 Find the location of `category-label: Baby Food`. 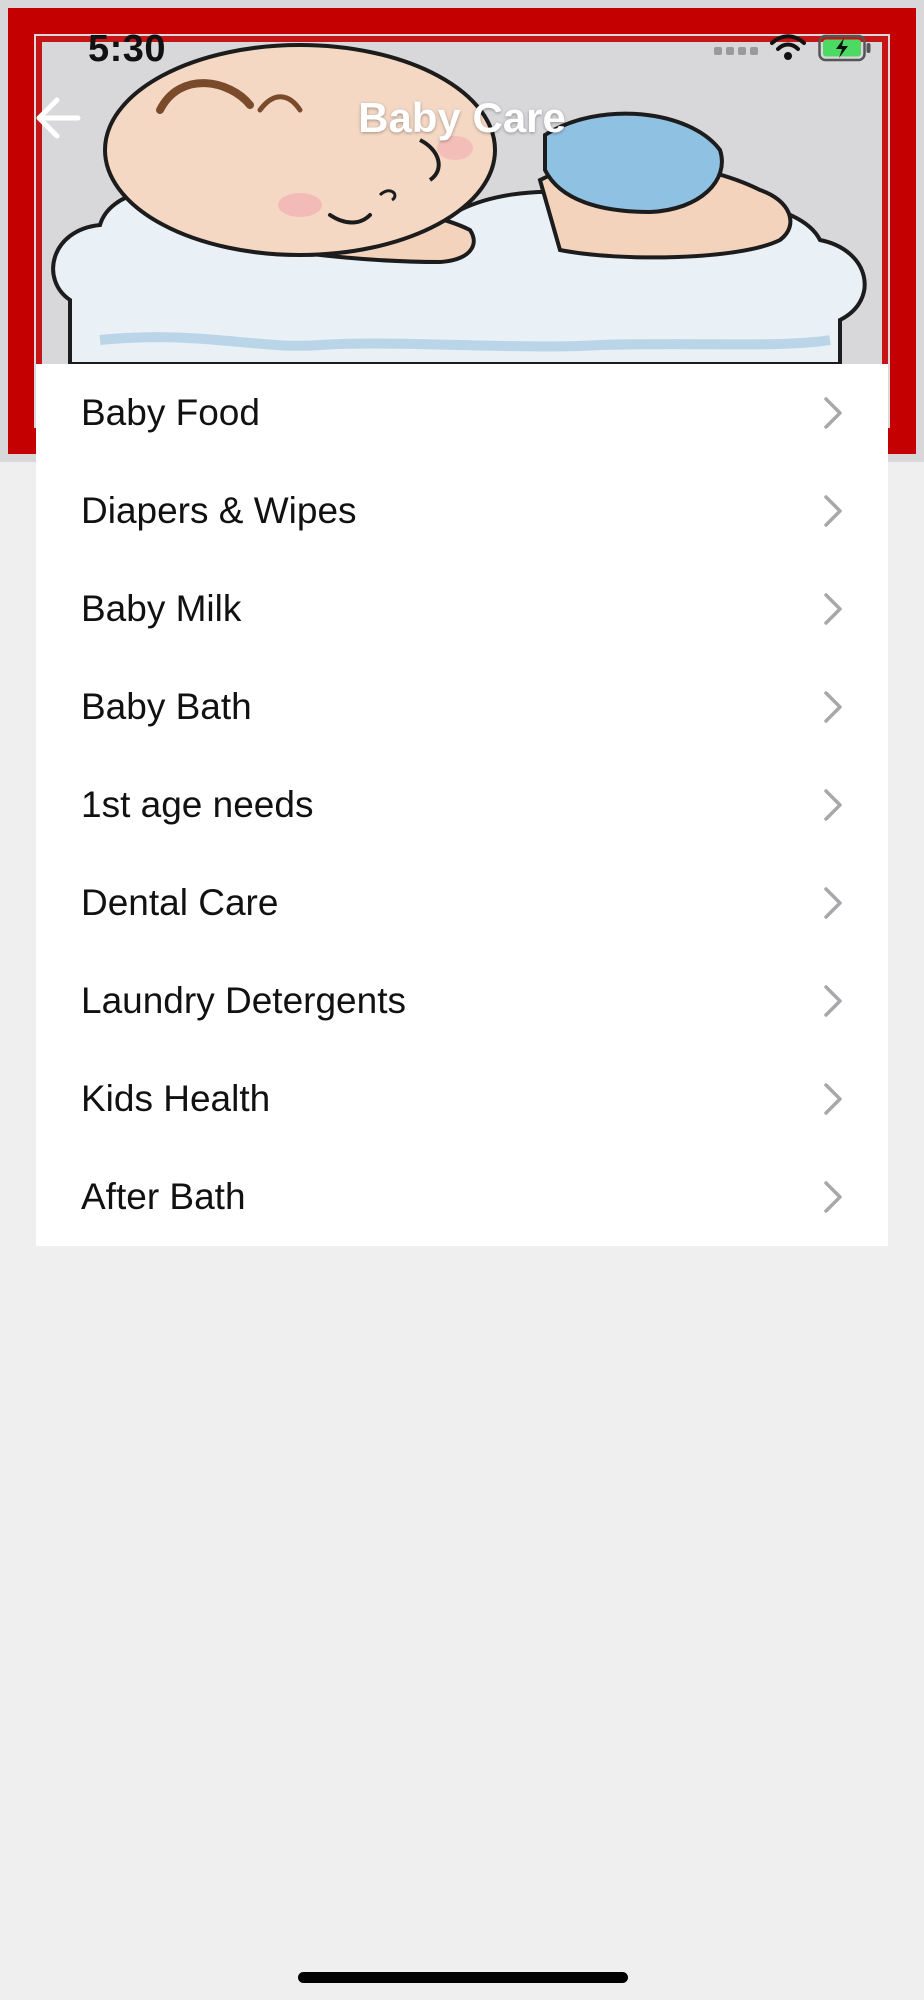

category-label: Baby Food is located at coordinates (170, 412).